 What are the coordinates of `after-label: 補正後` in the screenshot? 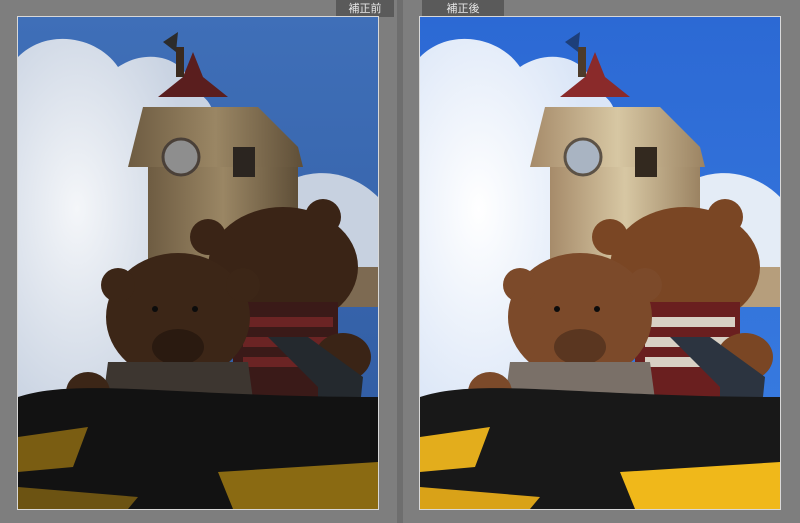 It's located at (463, 8).